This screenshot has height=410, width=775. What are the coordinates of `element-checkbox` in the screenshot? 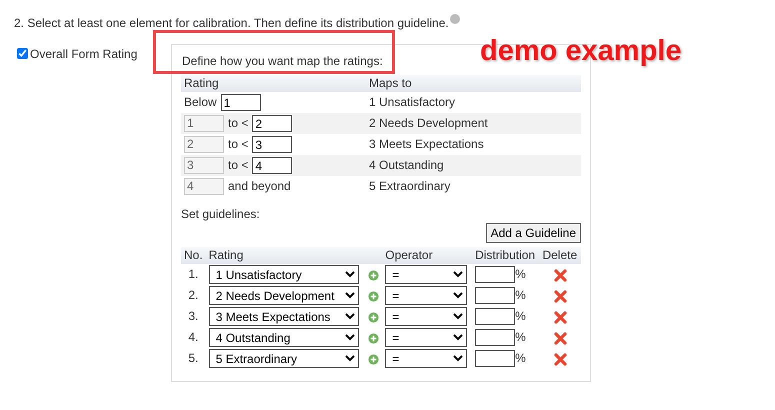 It's located at (22, 53).